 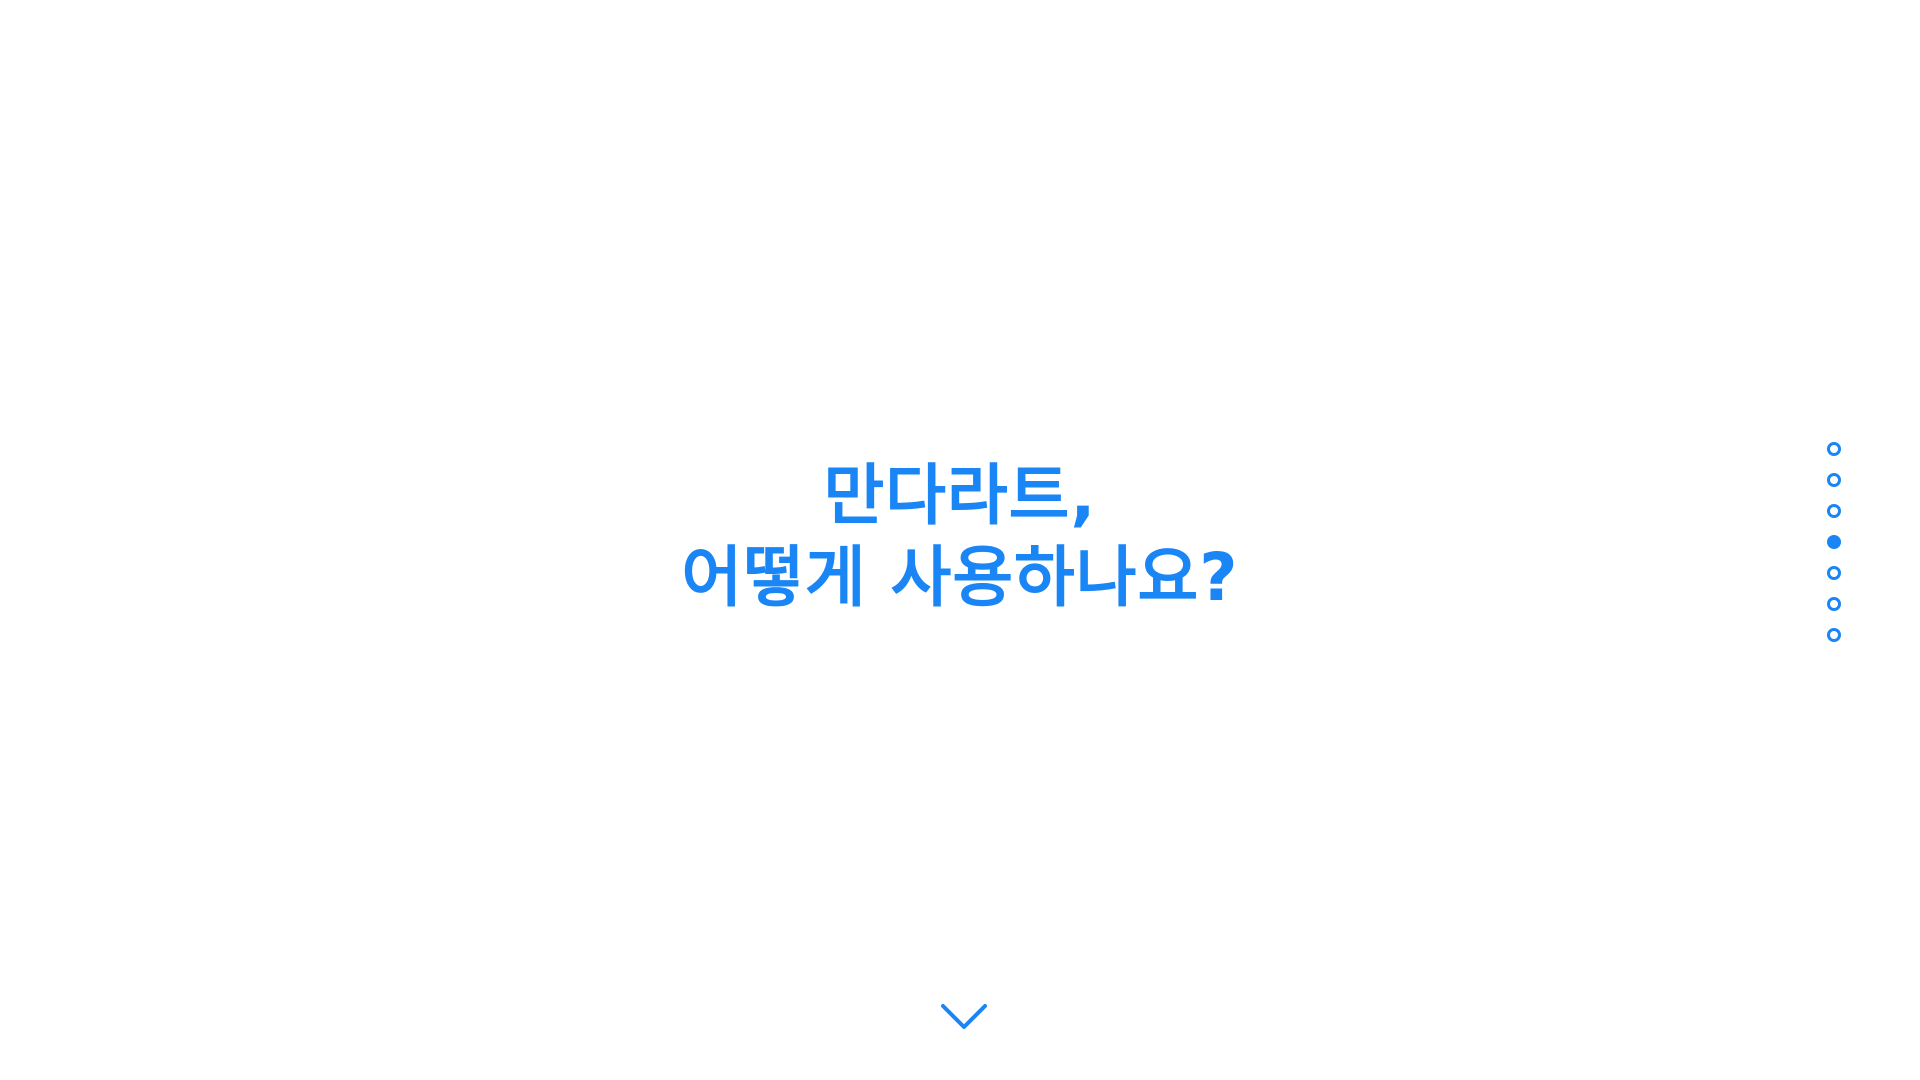 What do you see at coordinates (960, 495) in the screenshot?
I see `page-title-line-1: 만다라트,` at bounding box center [960, 495].